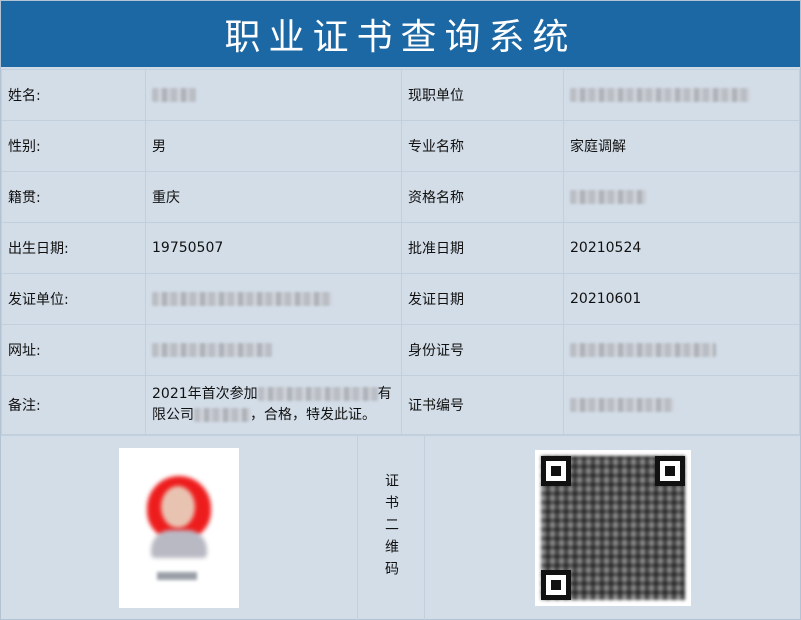  I want to click on qr-label: 证书二维码, so click(391, 528).